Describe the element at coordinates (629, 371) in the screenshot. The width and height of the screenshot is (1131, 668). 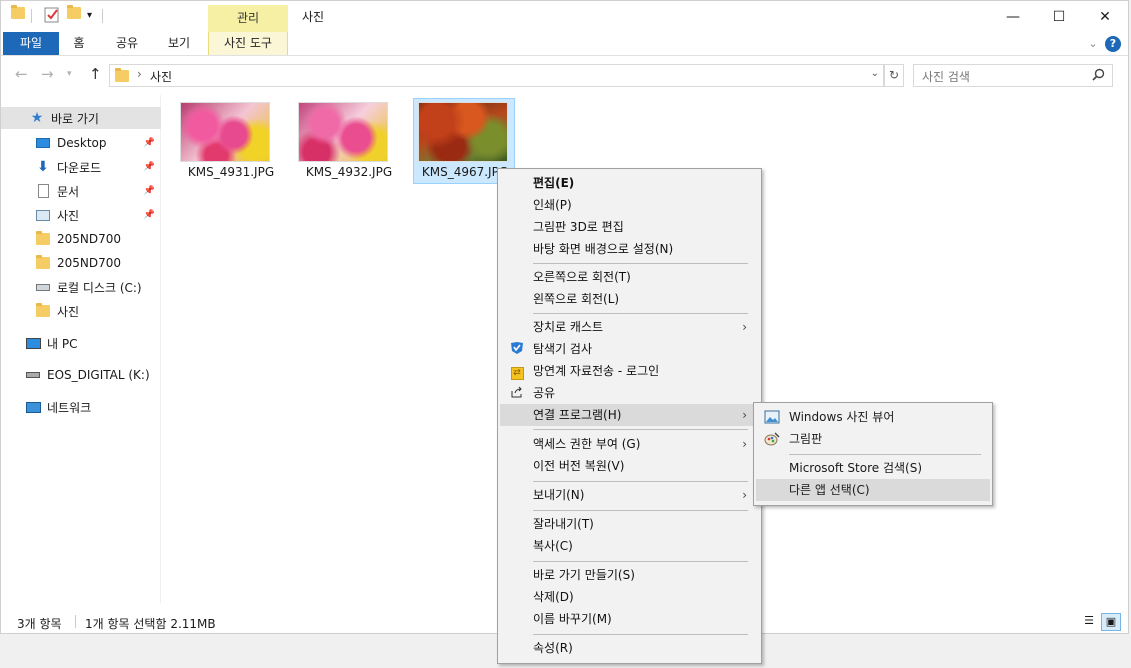
I see `menu-item-upload: ⇄ 망연계 자료전송 - 로그인` at that location.